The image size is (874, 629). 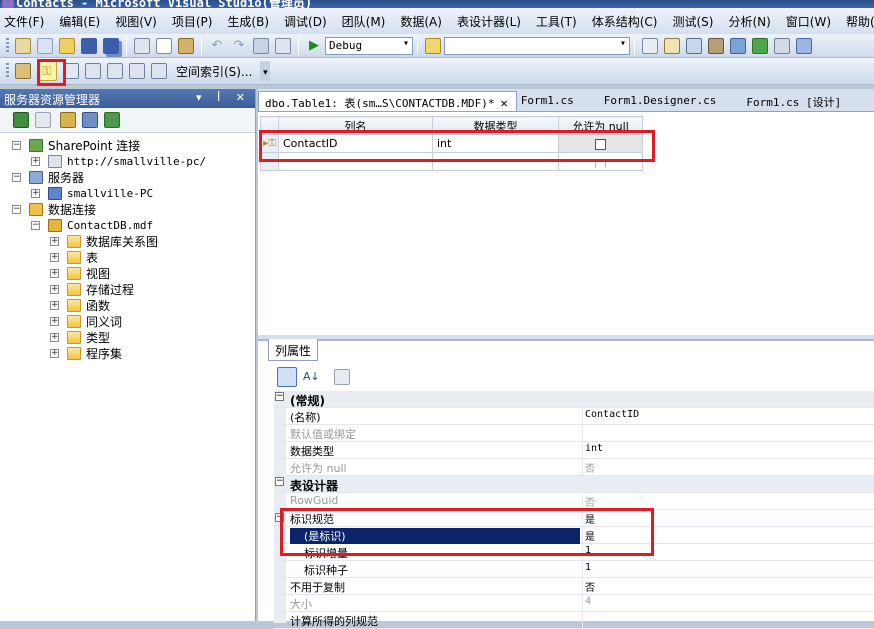 I want to click on property-value: ContactID, so click(x=728, y=417).